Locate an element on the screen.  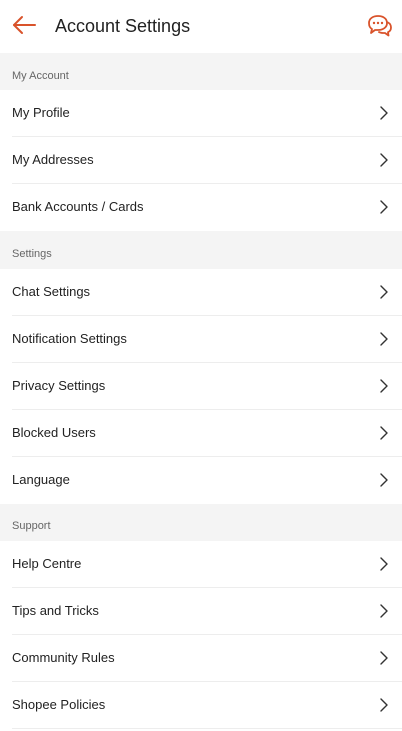
menu-item-label: Chat Settings is located at coordinates (51, 291).